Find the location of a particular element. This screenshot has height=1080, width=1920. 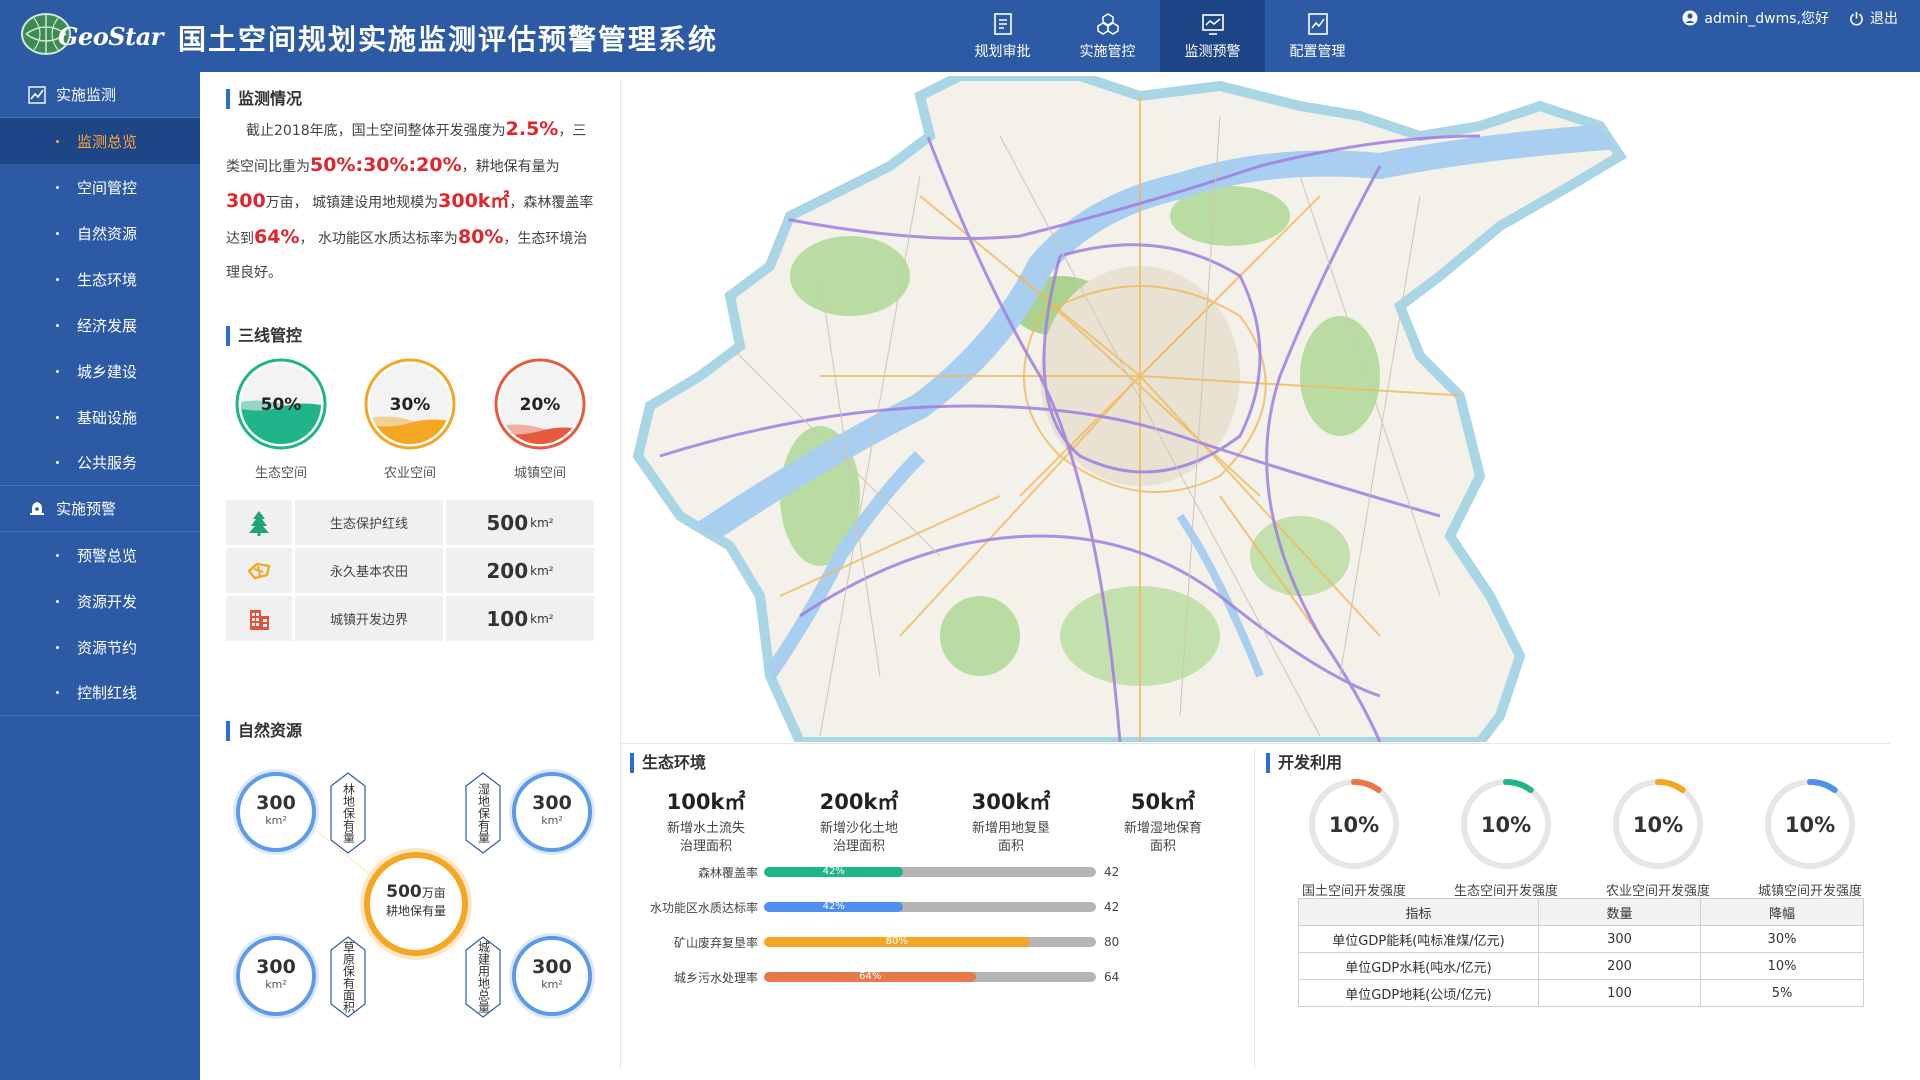

ring-gauge: 10% is located at coordinates (1658, 824).